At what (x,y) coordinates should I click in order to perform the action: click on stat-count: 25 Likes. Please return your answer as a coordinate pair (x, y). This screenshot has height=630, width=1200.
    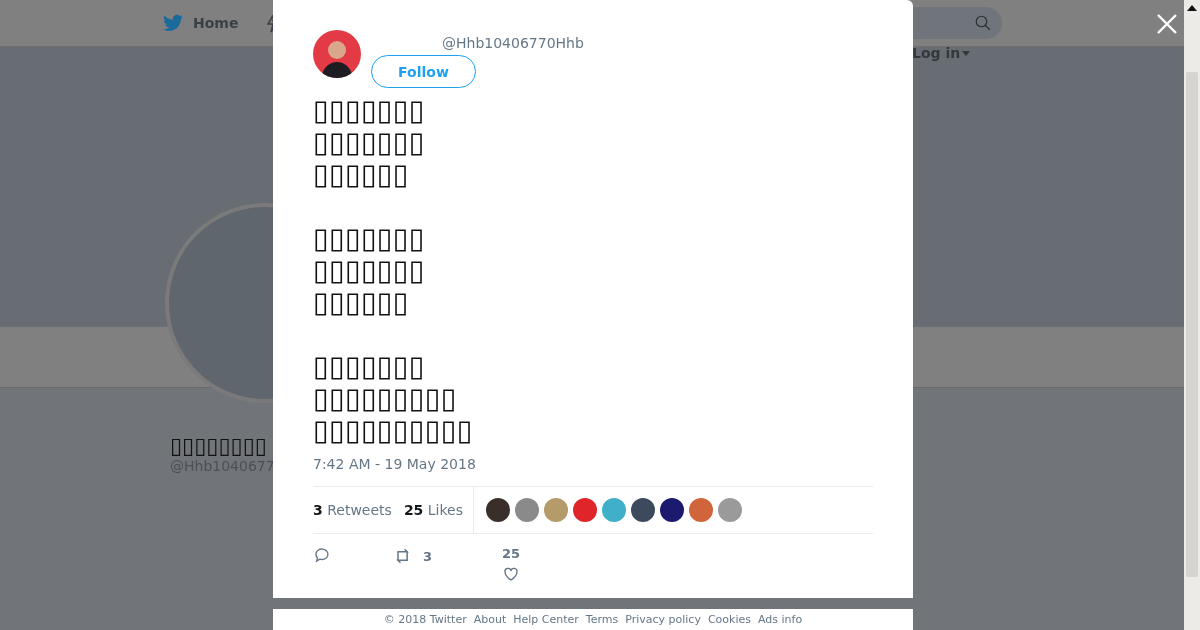
    Looking at the image, I should click on (433, 510).